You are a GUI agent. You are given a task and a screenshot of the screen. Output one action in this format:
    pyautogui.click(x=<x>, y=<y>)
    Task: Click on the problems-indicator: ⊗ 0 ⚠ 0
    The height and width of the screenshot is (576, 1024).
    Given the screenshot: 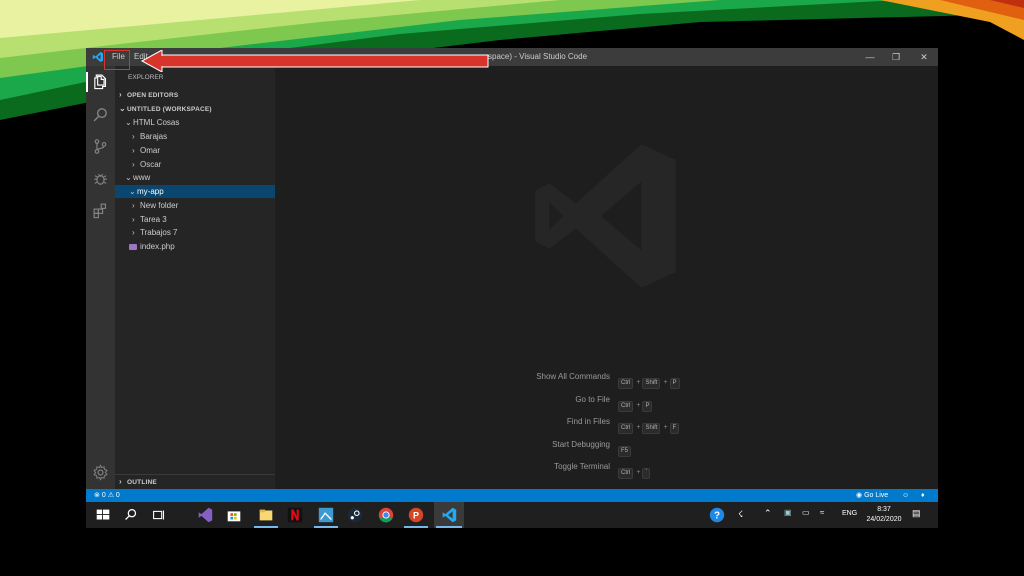 What is the action you would take?
    pyautogui.click(x=107, y=495)
    